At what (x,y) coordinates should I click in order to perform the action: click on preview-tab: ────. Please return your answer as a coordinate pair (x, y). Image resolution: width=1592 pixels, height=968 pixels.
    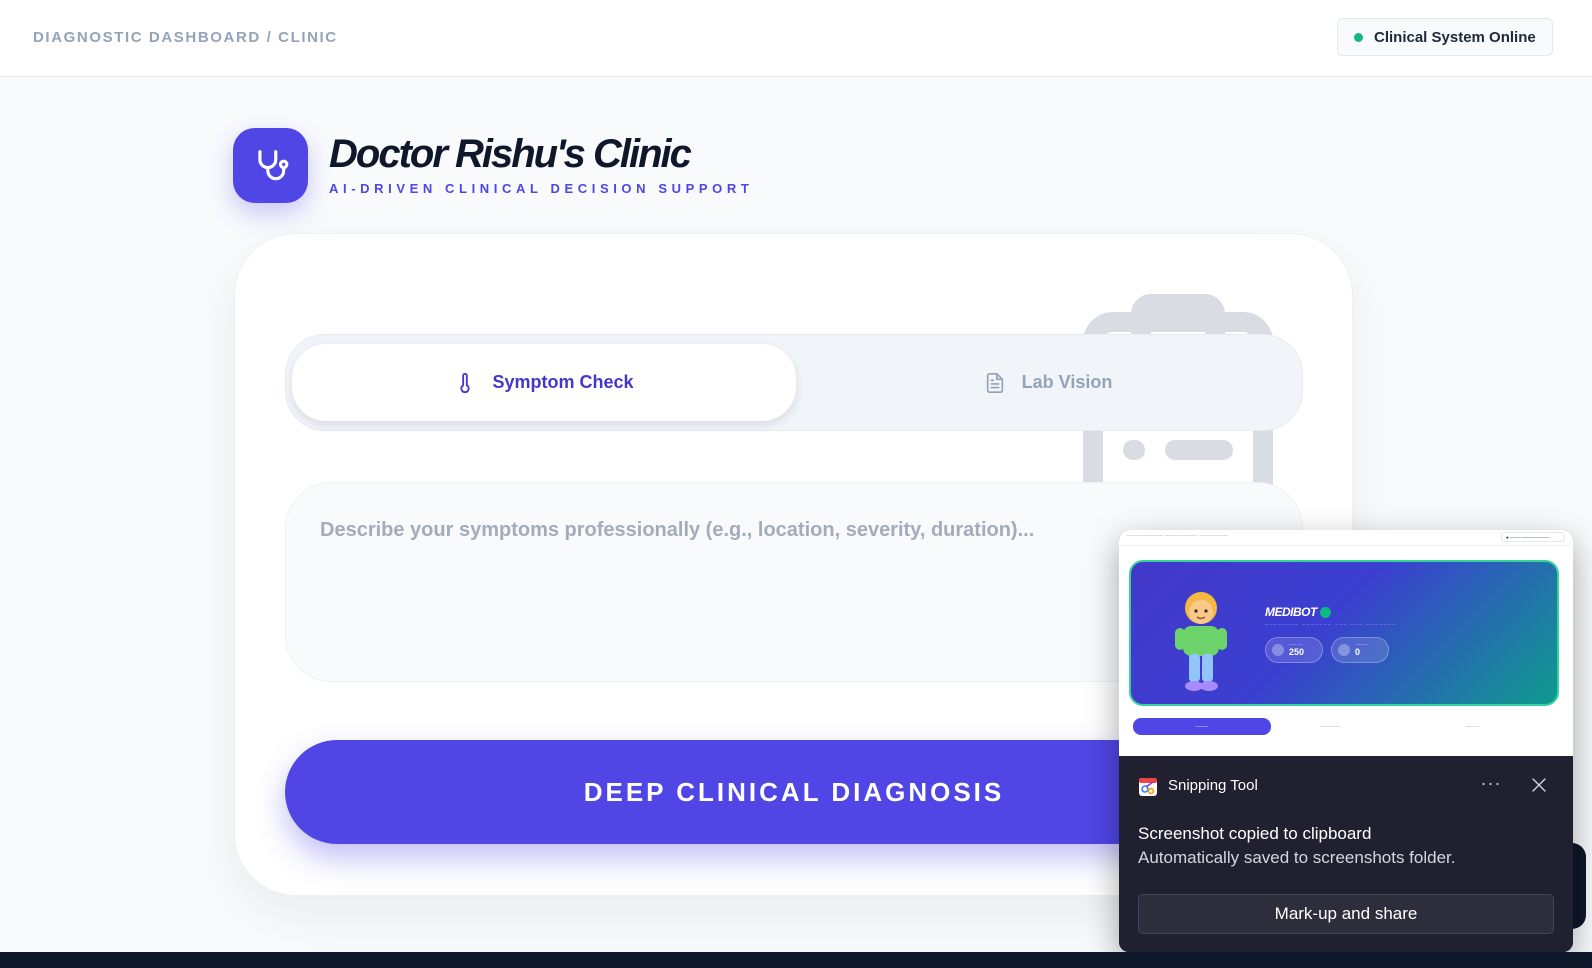
    Looking at the image, I should click on (1472, 726).